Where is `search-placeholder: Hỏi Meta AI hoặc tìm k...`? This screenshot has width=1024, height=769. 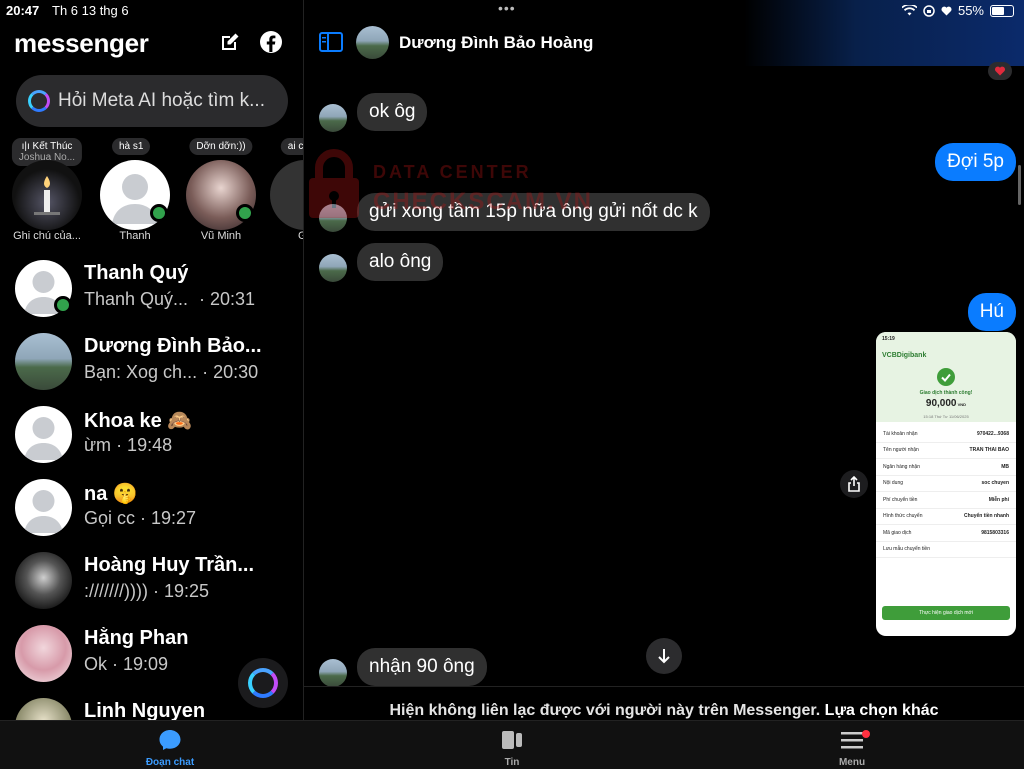
search-placeholder: Hỏi Meta AI hoặc tìm k... is located at coordinates (161, 100).